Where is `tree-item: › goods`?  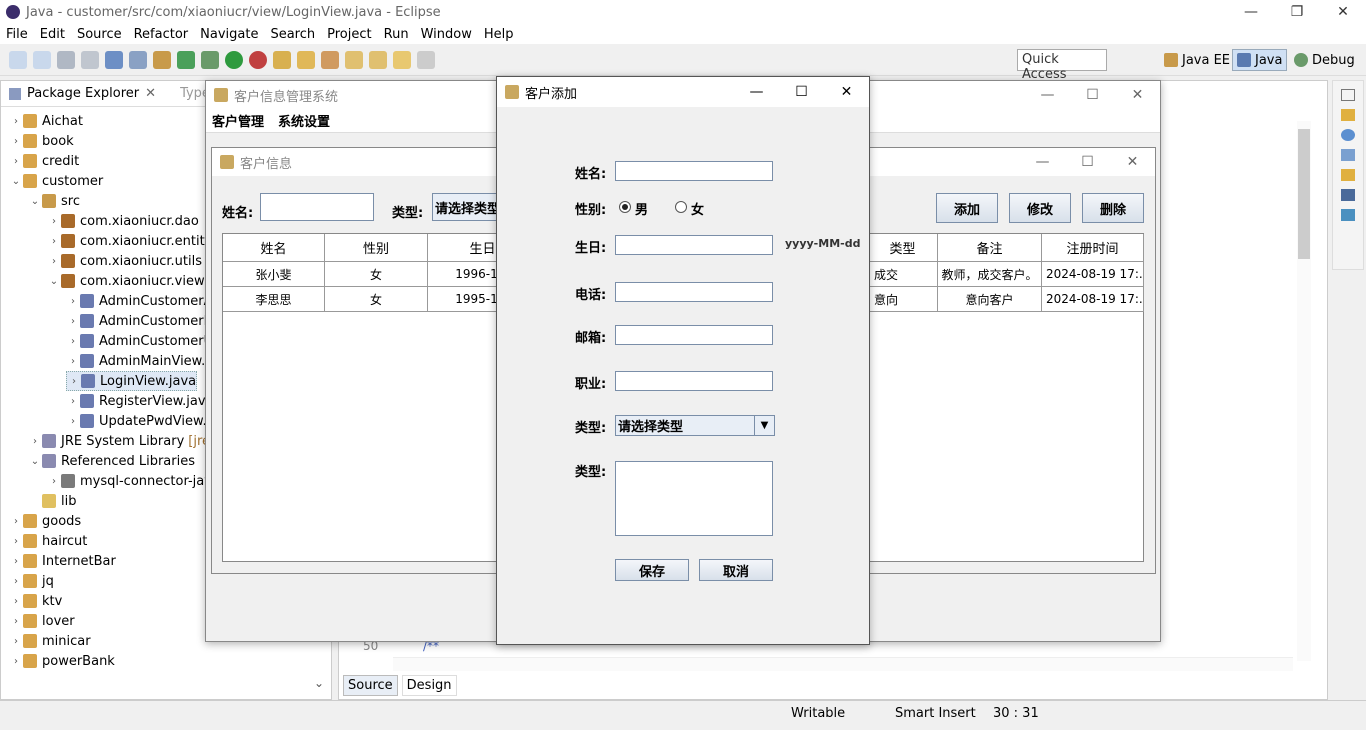
tree-item: › goods is located at coordinates (45, 521).